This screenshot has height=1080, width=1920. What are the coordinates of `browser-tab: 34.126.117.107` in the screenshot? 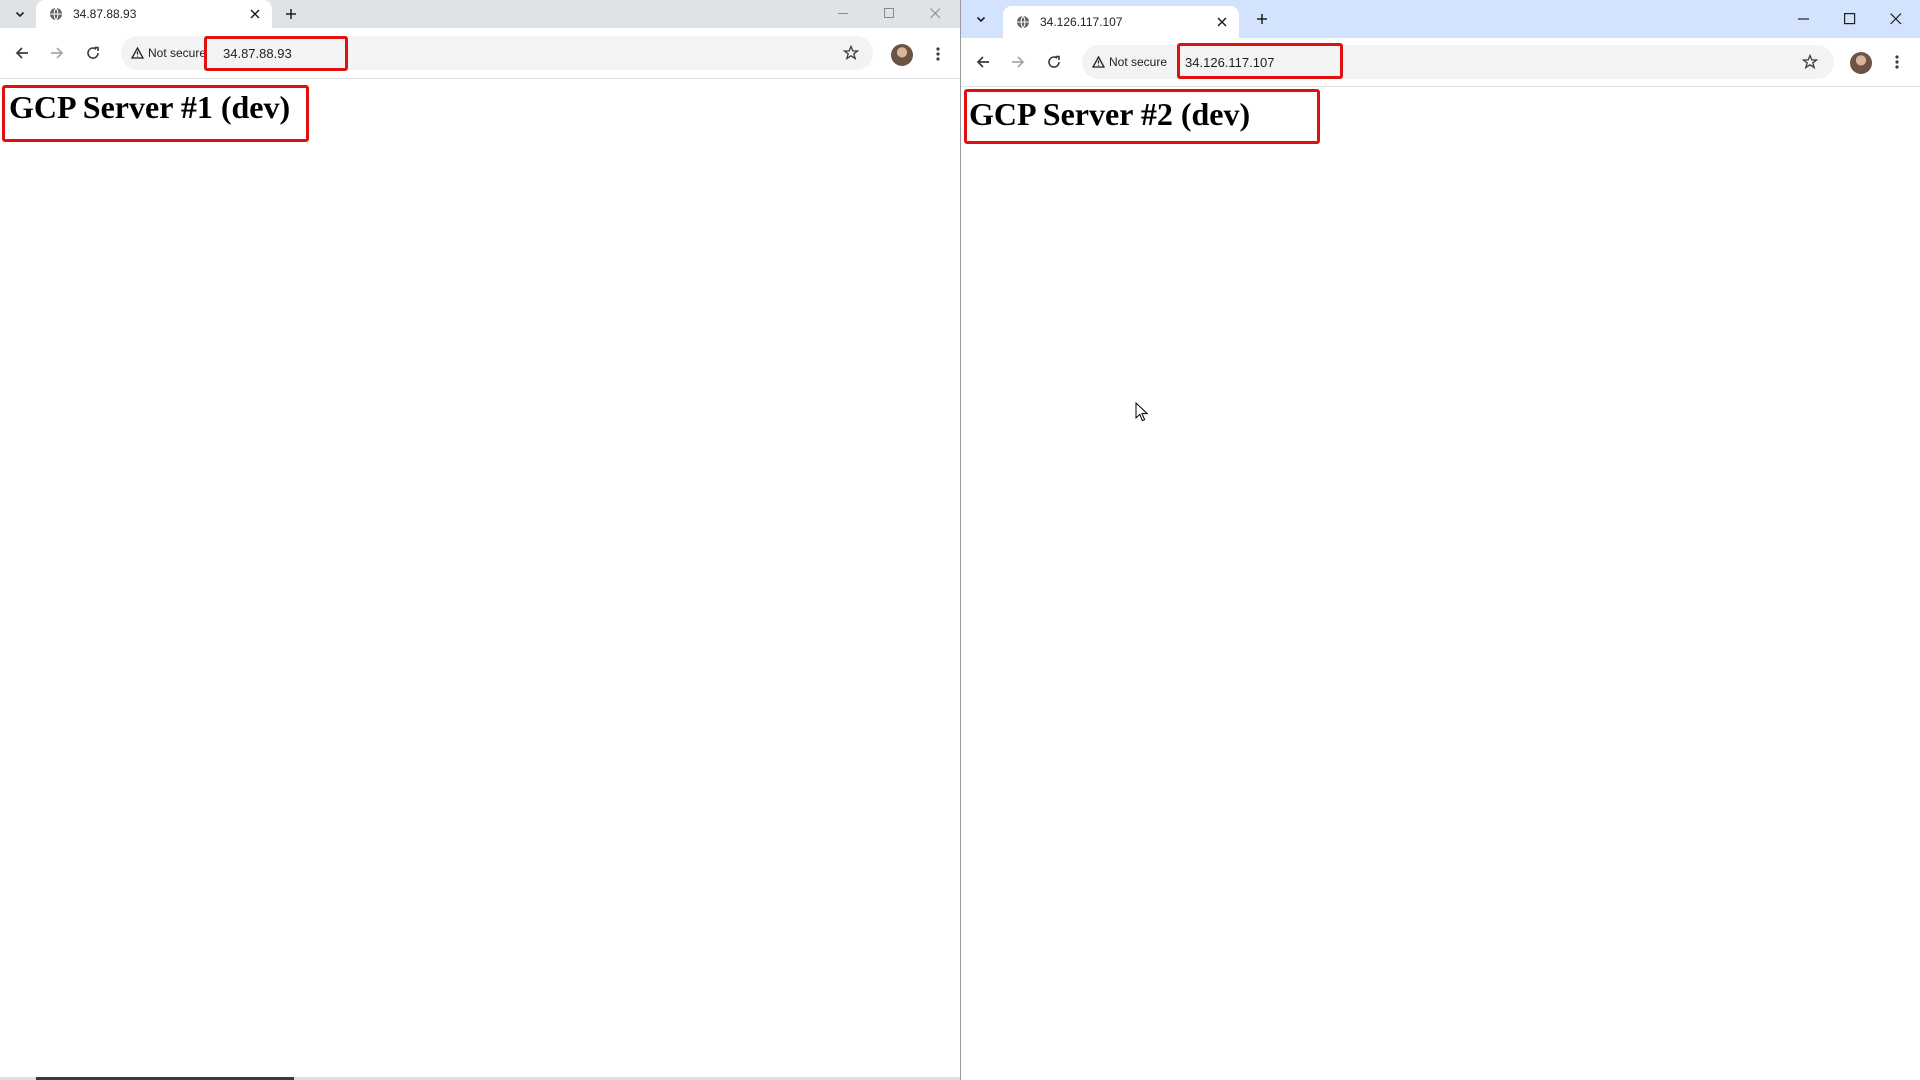 It's located at (1121, 22).